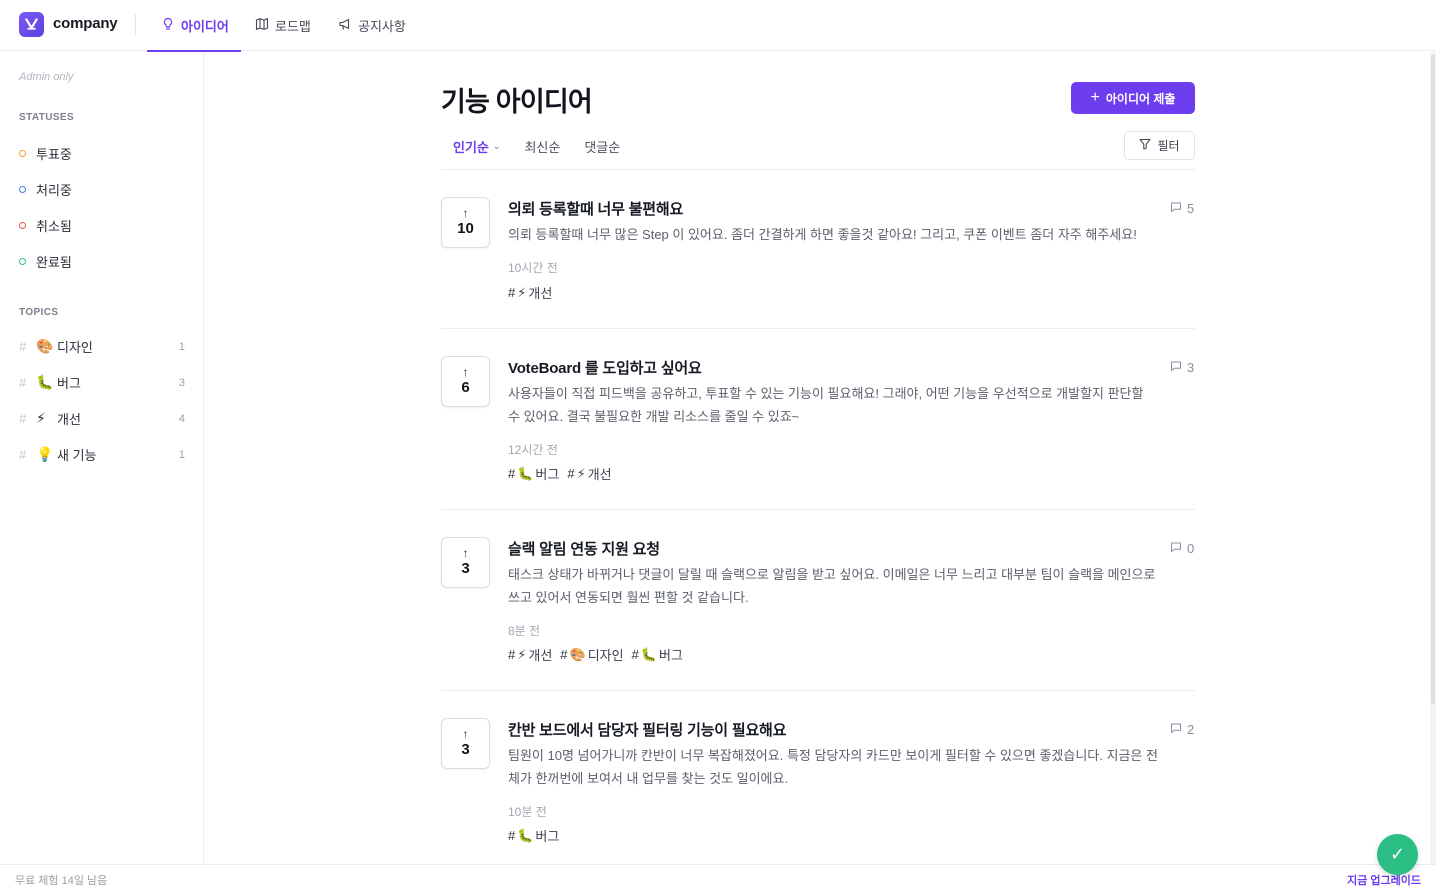 The height and width of the screenshot is (893, 1436). I want to click on topic-label: 버그, so click(69, 383).